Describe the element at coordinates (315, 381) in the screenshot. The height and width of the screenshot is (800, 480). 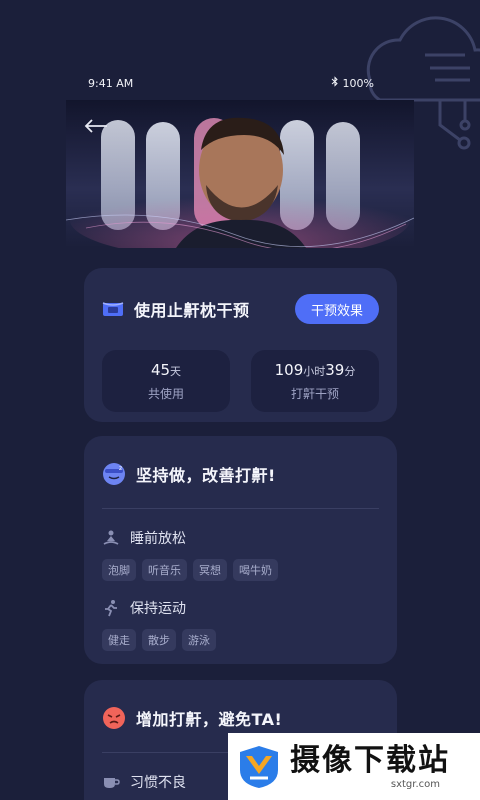
I see `stat-snore-intervention: 109小时39分 打鼾干预` at that location.